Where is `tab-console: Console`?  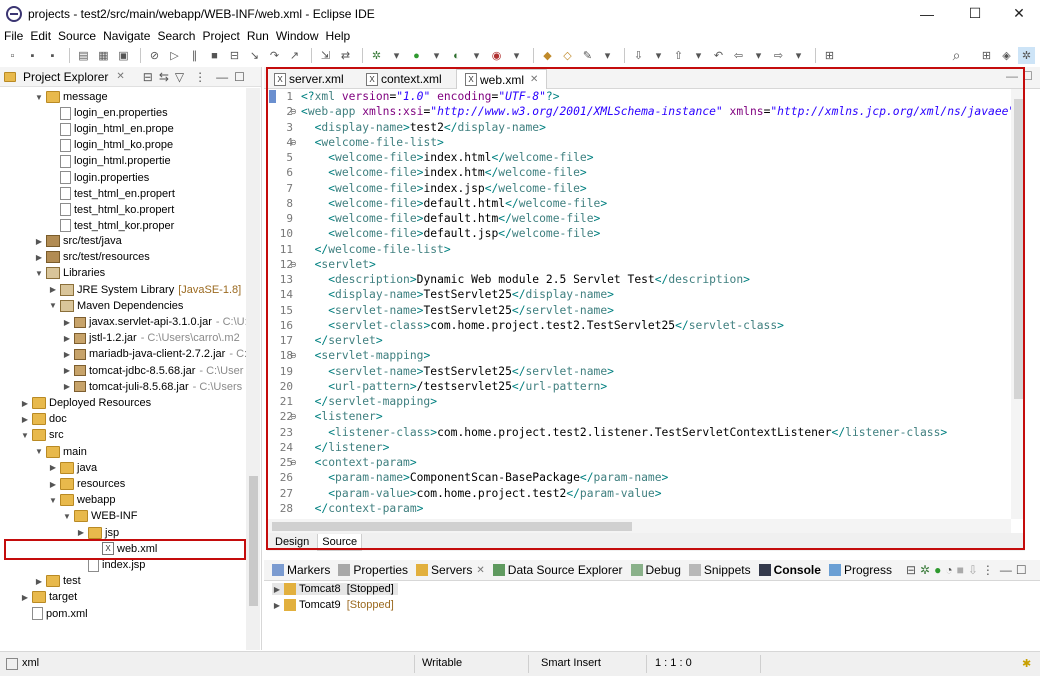 tab-console: Console is located at coordinates (789, 570).